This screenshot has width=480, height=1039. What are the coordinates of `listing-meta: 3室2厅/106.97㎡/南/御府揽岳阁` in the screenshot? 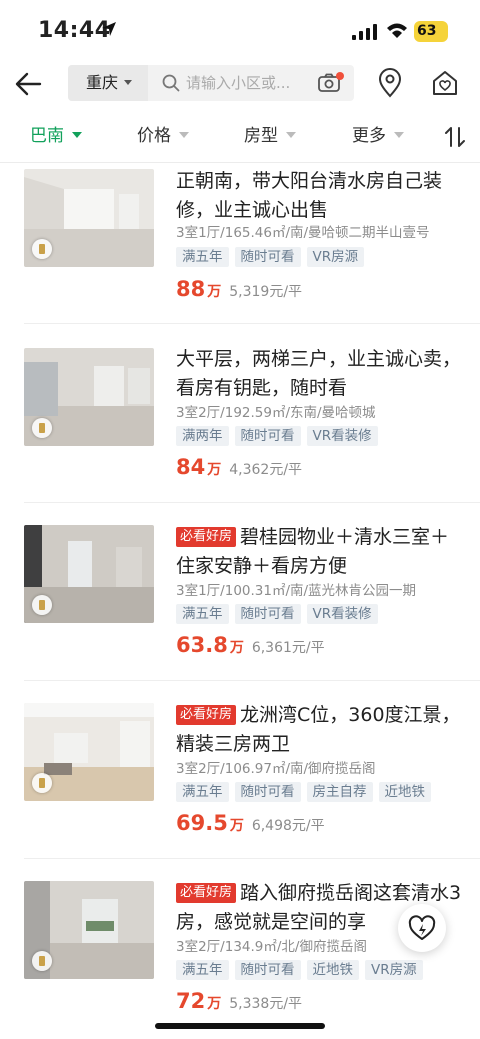 It's located at (276, 769).